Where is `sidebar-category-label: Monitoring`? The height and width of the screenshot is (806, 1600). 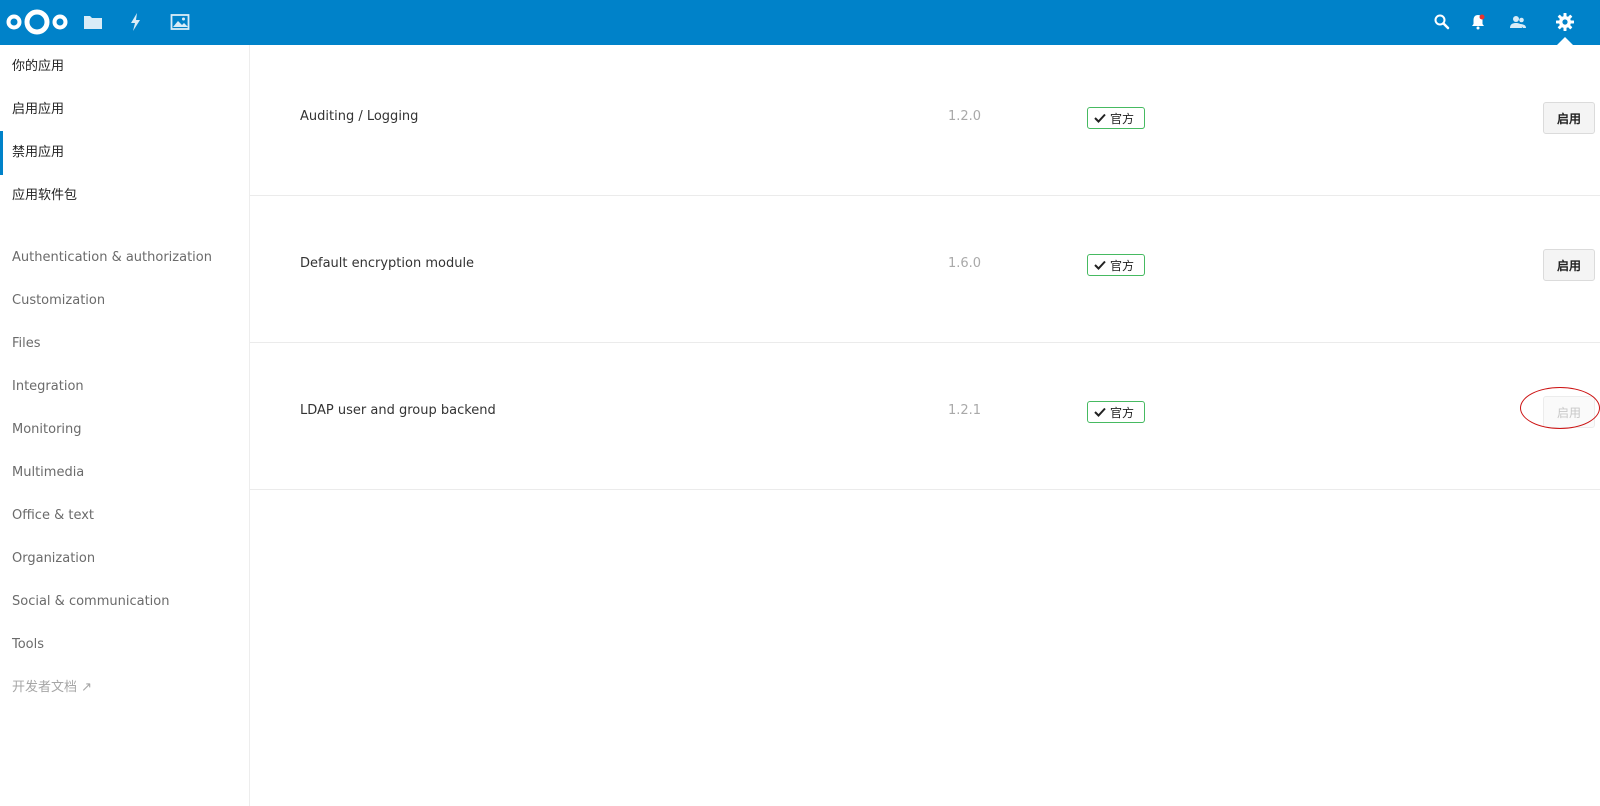
sidebar-category-label: Monitoring is located at coordinates (47, 429).